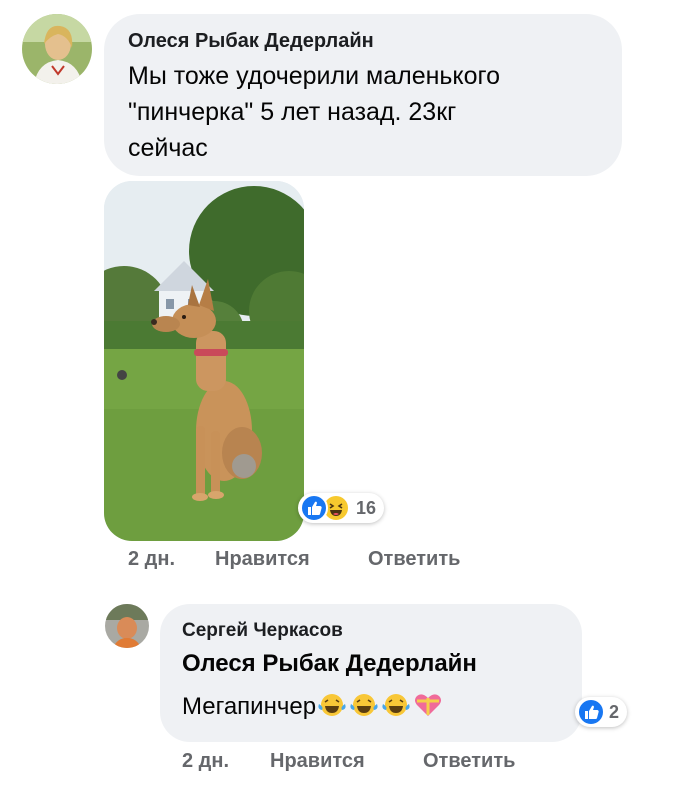  What do you see at coordinates (614, 711) in the screenshot?
I see `reaction-count: 2` at bounding box center [614, 711].